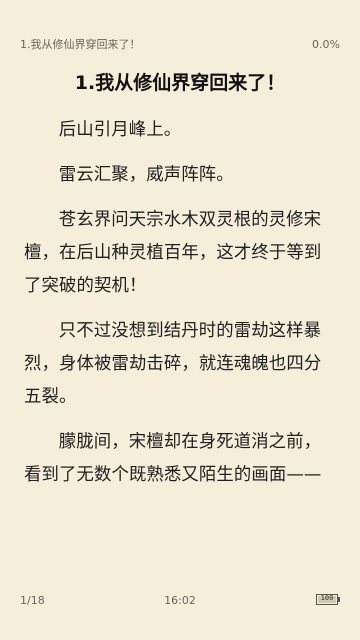 The image size is (360, 640). Describe the element at coordinates (173, 253) in the screenshot. I see `paragraph: 苍玄界问天宗水木双灵根的灵修宋檀，在后山种灵植百年，这才终于等到了突破的契机！` at that location.